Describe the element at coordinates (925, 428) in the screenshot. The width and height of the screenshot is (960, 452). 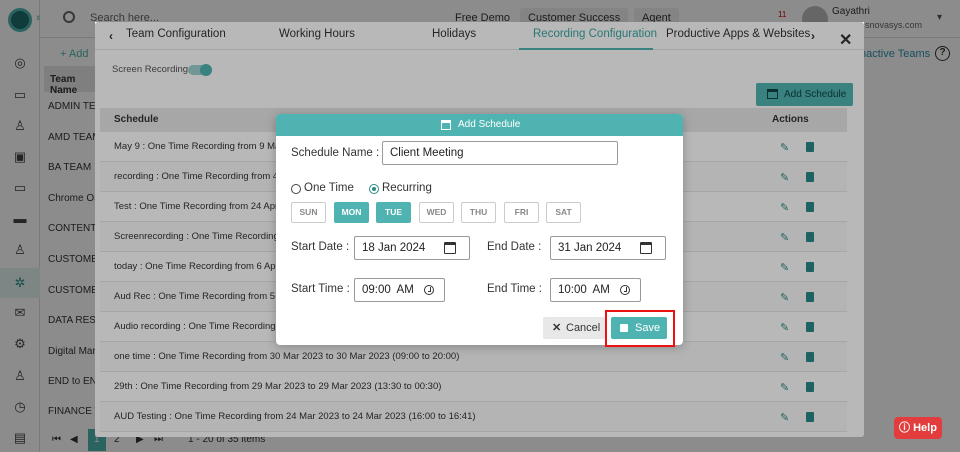
I see `help-button-label: Help` at that location.